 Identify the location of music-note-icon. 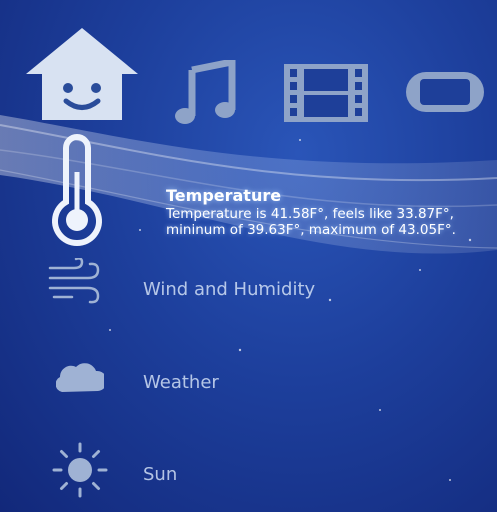
(207, 93).